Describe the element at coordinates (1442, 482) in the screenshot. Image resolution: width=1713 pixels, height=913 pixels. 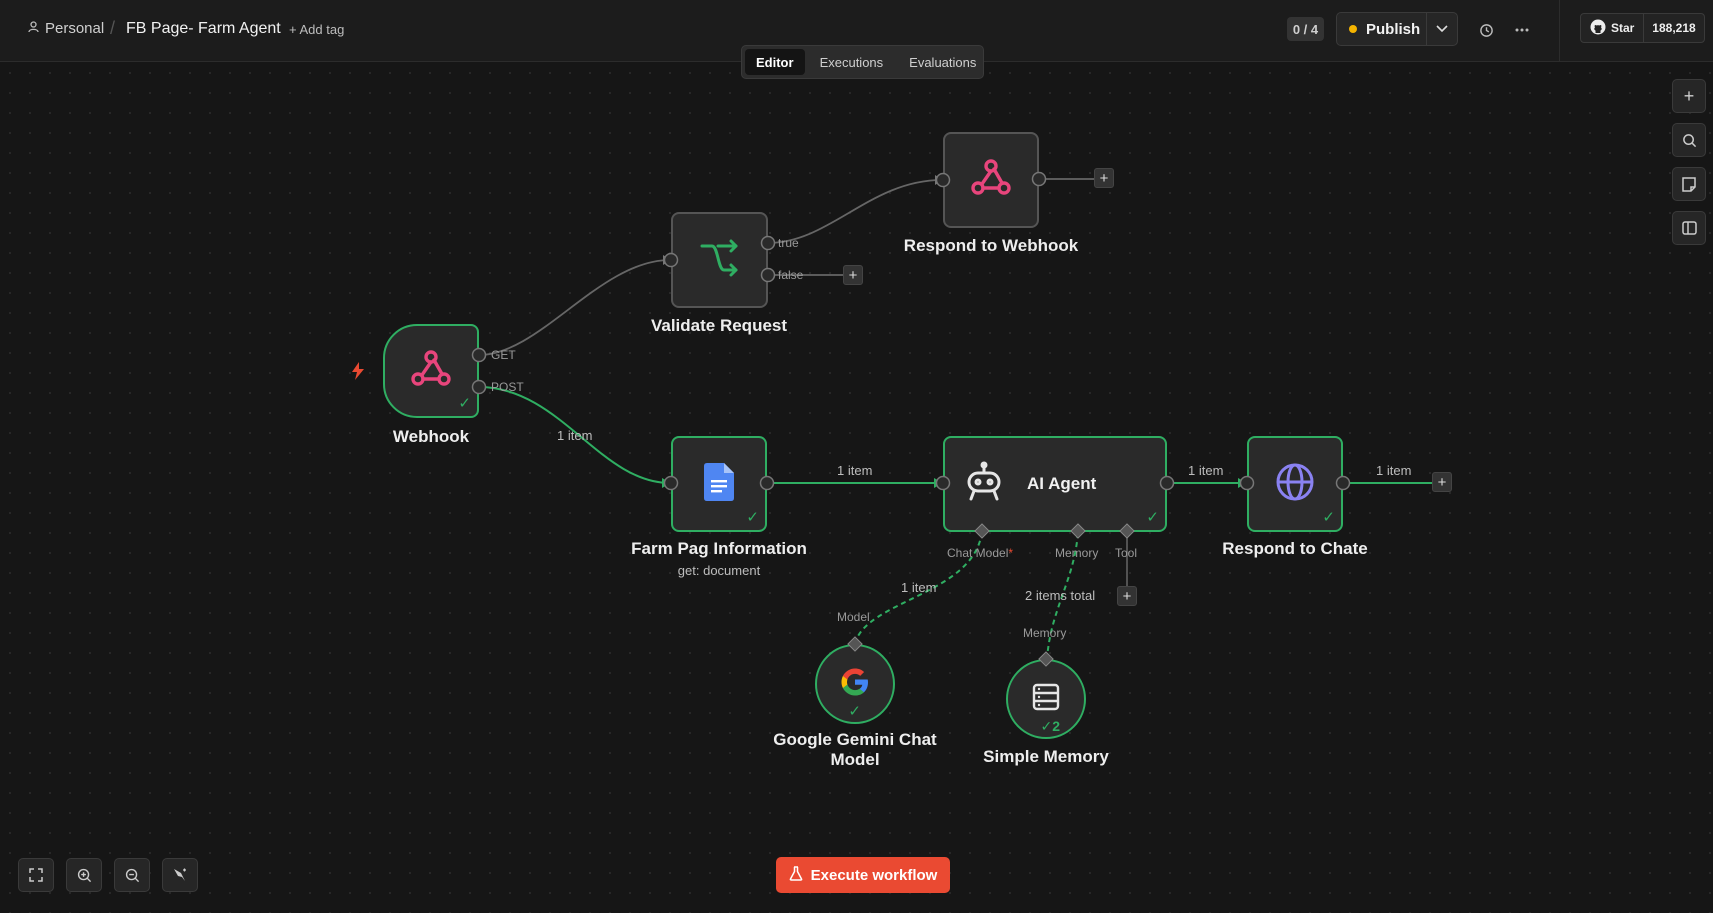
I see `add-node-after-chat-button: +` at that location.